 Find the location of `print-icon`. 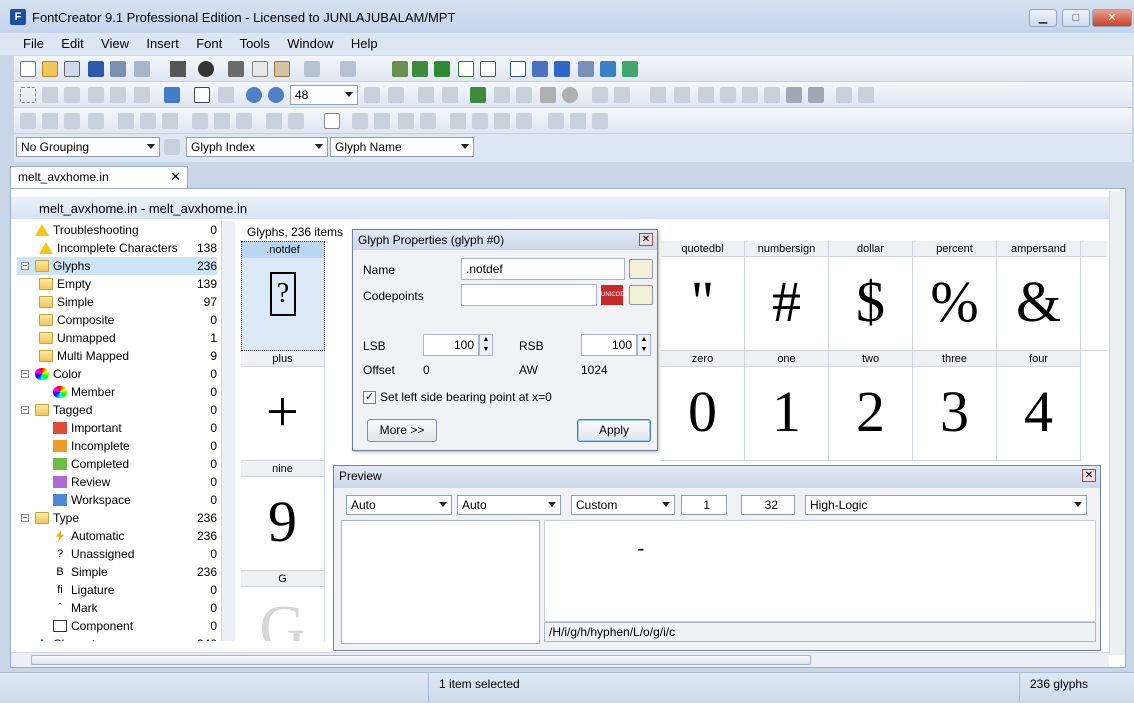

print-icon is located at coordinates (178, 69).